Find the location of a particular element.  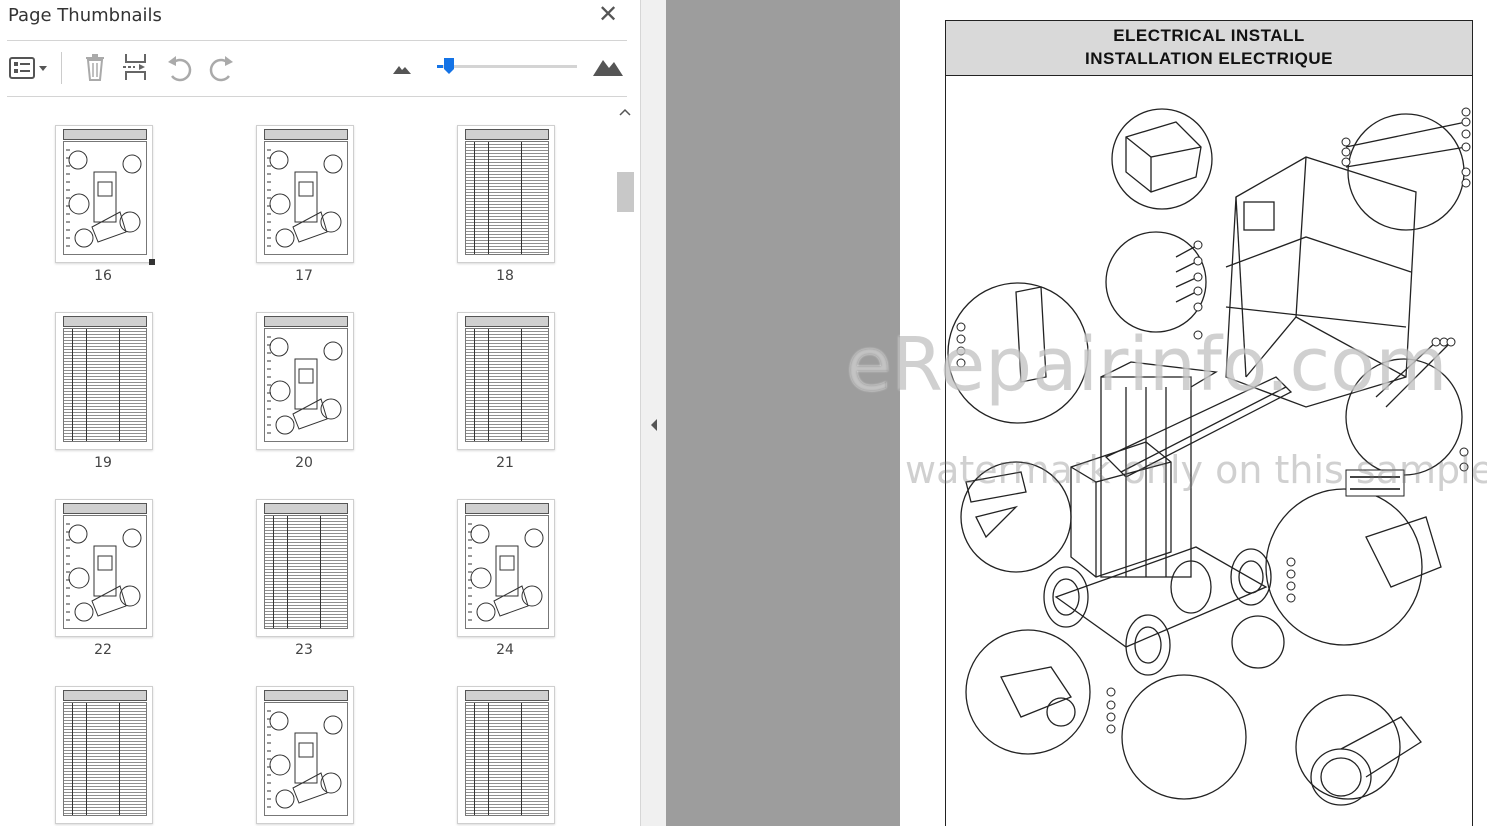

thumbnail-page-number: 18 is located at coordinates (505, 276).